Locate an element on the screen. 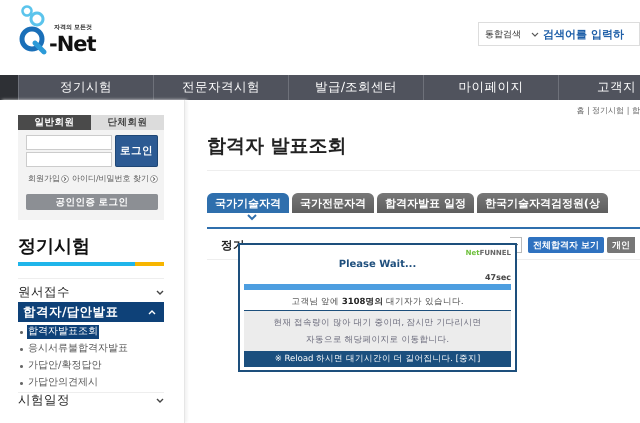 Image resolution: width=640 pixels, height=423 pixels. login-link: 아이디/비밀번호 찾기 is located at coordinates (115, 178).